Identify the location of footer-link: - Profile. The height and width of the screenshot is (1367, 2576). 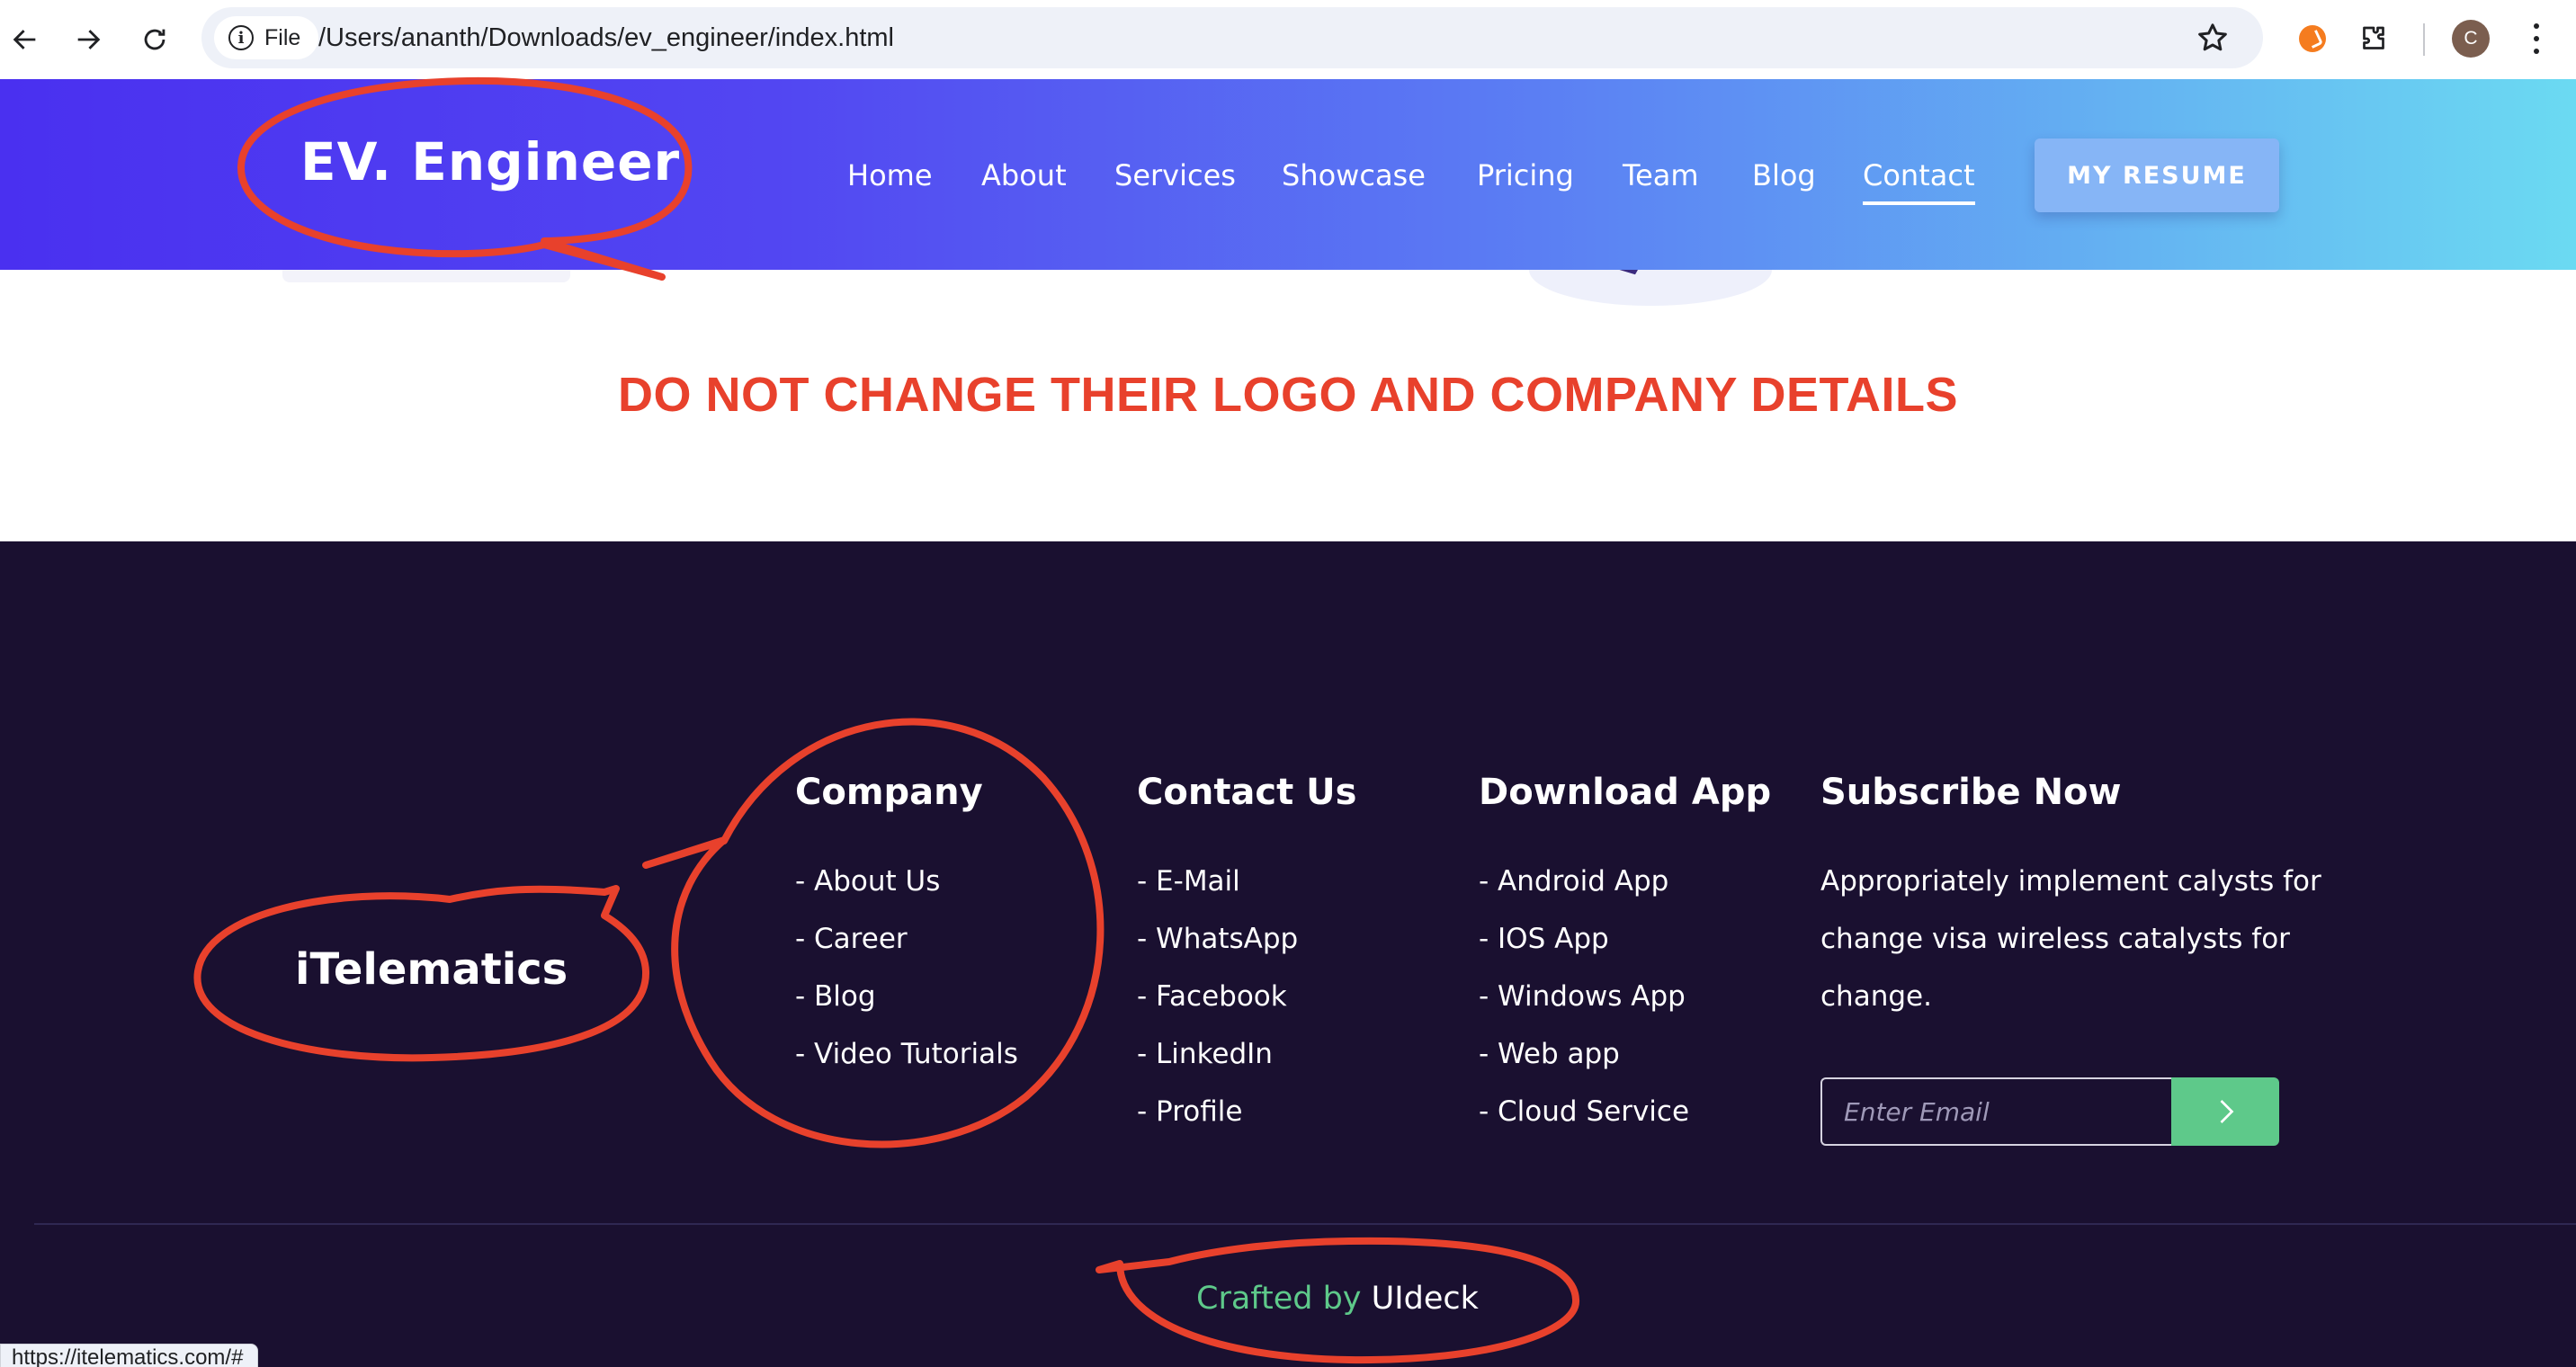
(1246, 1111).